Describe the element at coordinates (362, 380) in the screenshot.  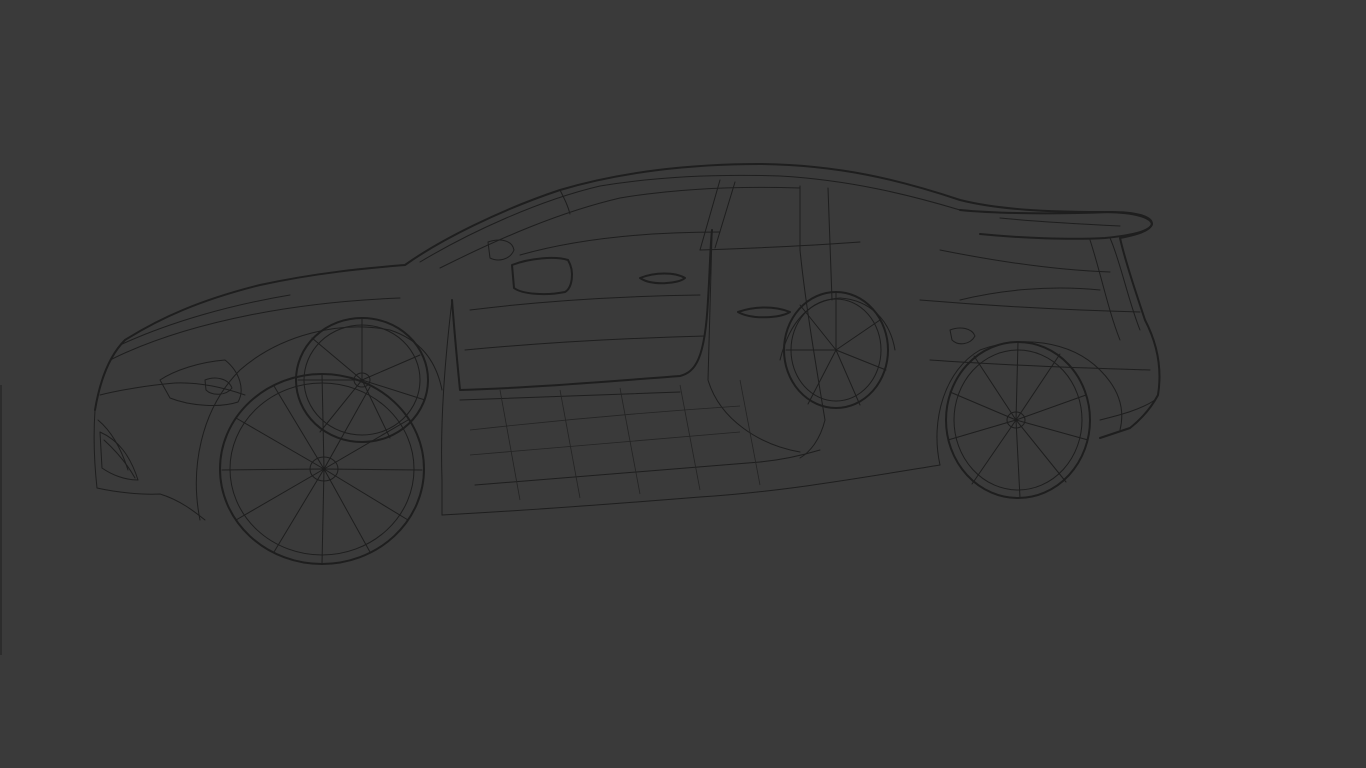
I see `front-wheel-far` at that location.